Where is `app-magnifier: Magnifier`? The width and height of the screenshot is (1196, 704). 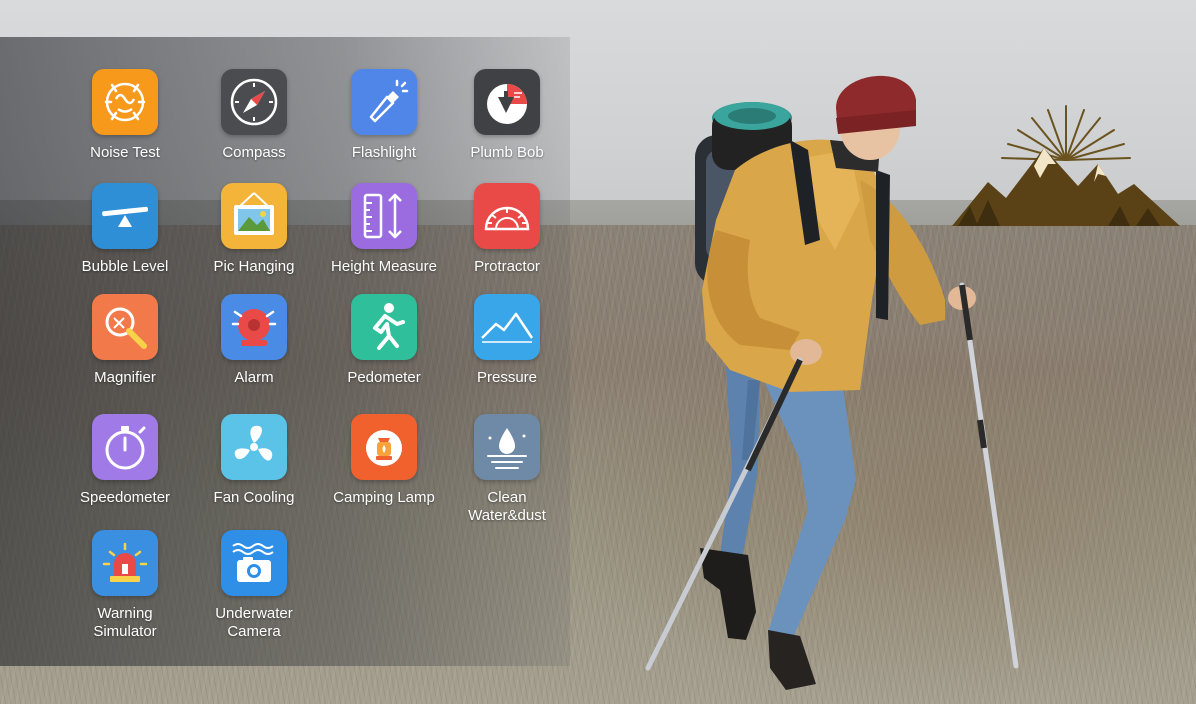 app-magnifier: Magnifier is located at coordinates (125, 340).